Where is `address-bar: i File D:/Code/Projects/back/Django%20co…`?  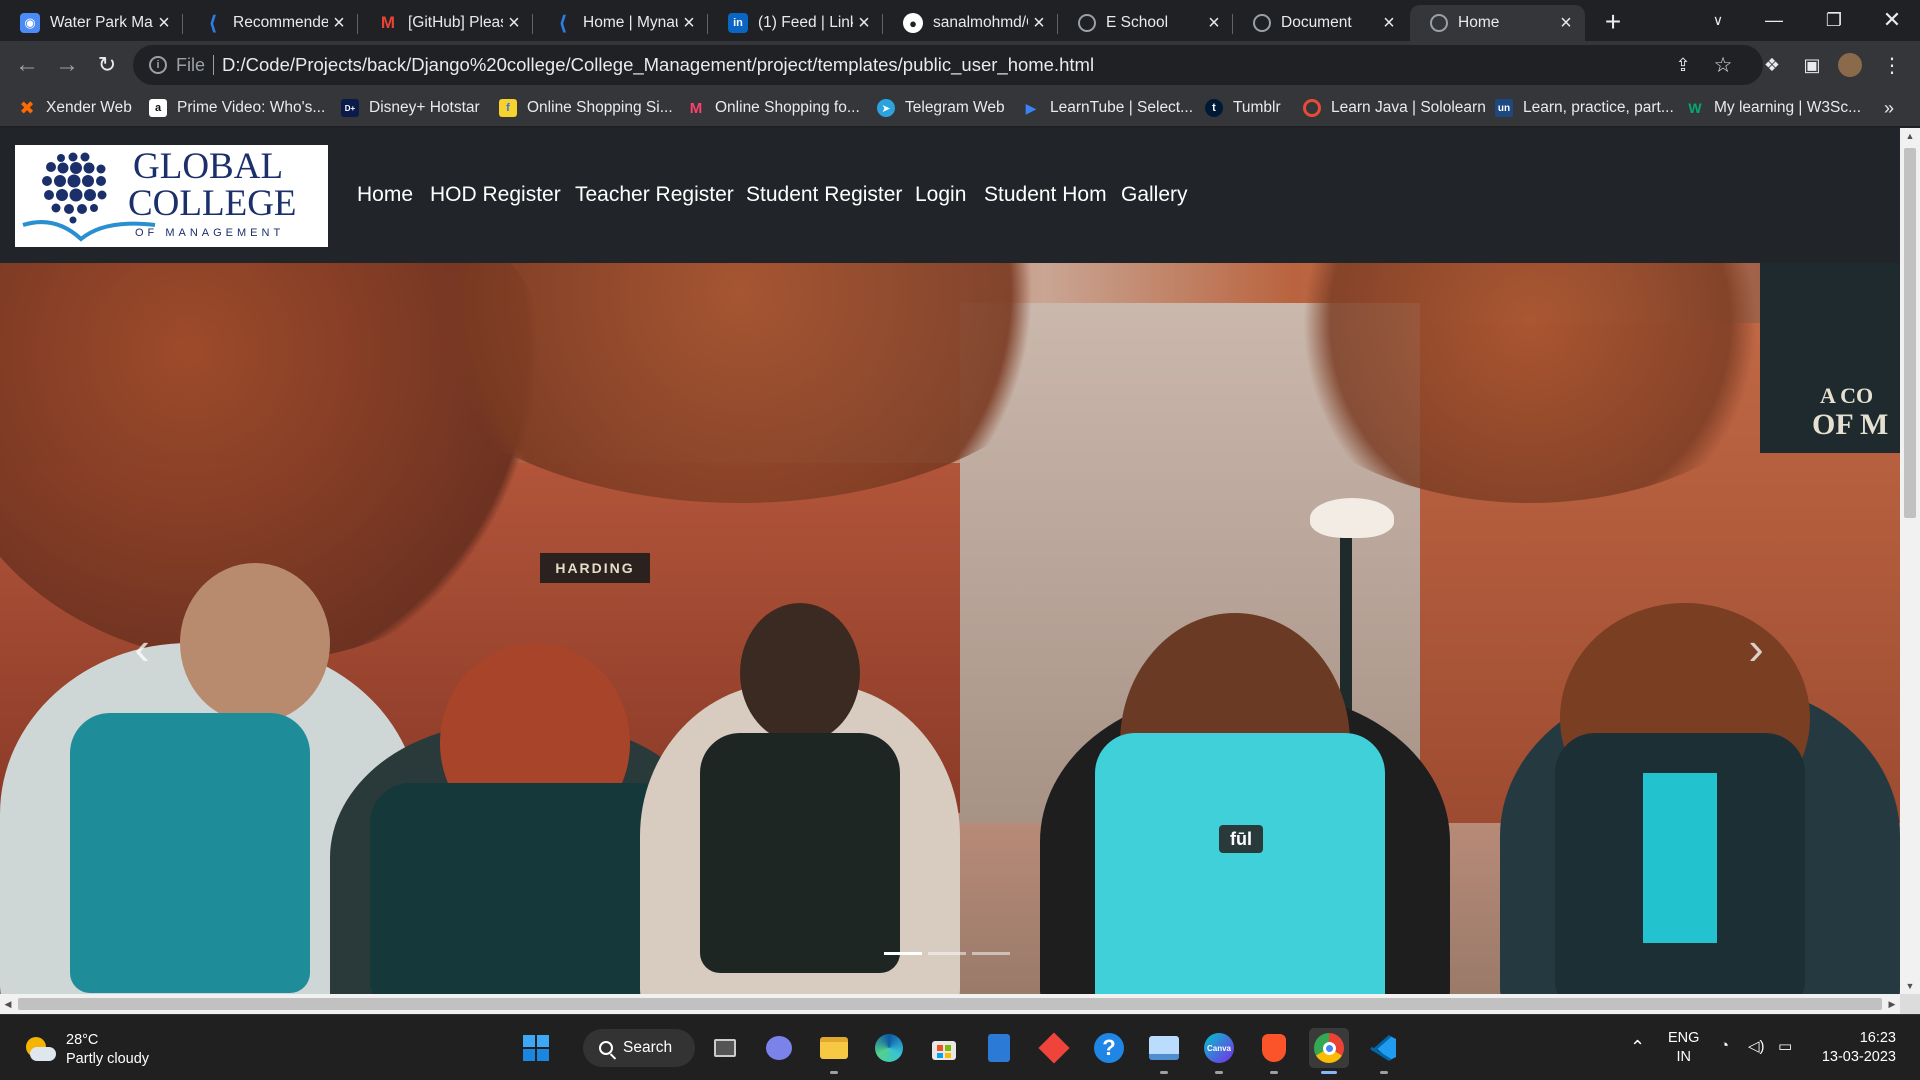 address-bar: i File D:/Code/Projects/back/Django%20co… is located at coordinates (948, 65).